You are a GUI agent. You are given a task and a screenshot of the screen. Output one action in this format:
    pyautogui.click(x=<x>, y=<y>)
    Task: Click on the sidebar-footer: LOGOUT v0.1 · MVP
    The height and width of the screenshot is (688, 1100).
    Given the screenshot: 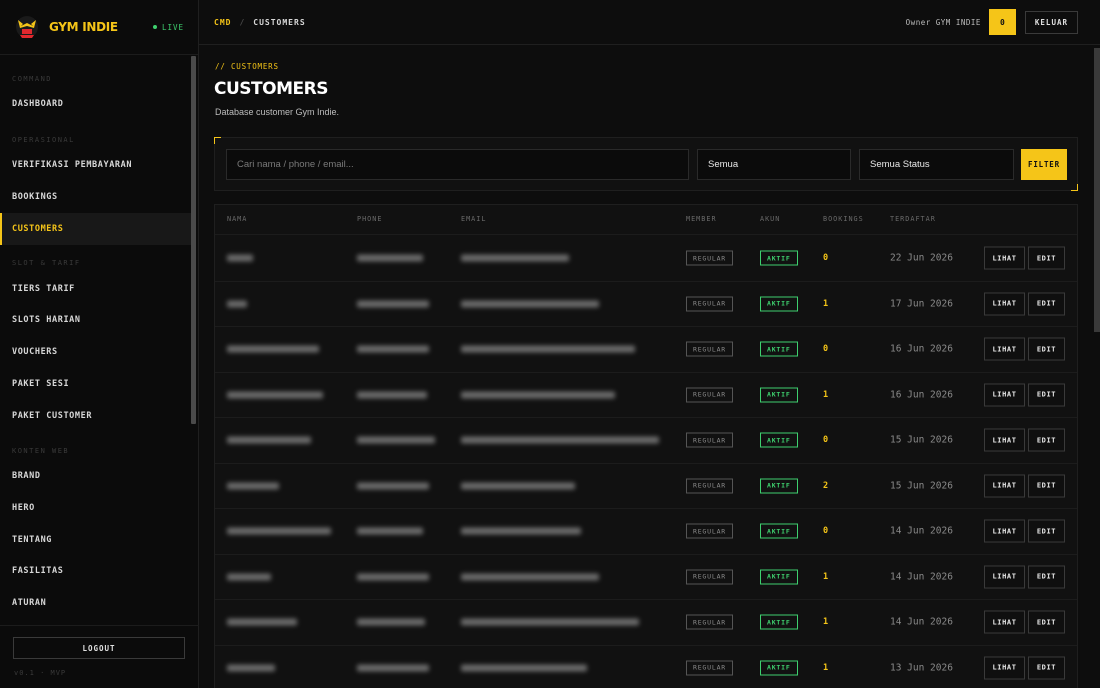 What is the action you would take?
    pyautogui.click(x=99, y=656)
    